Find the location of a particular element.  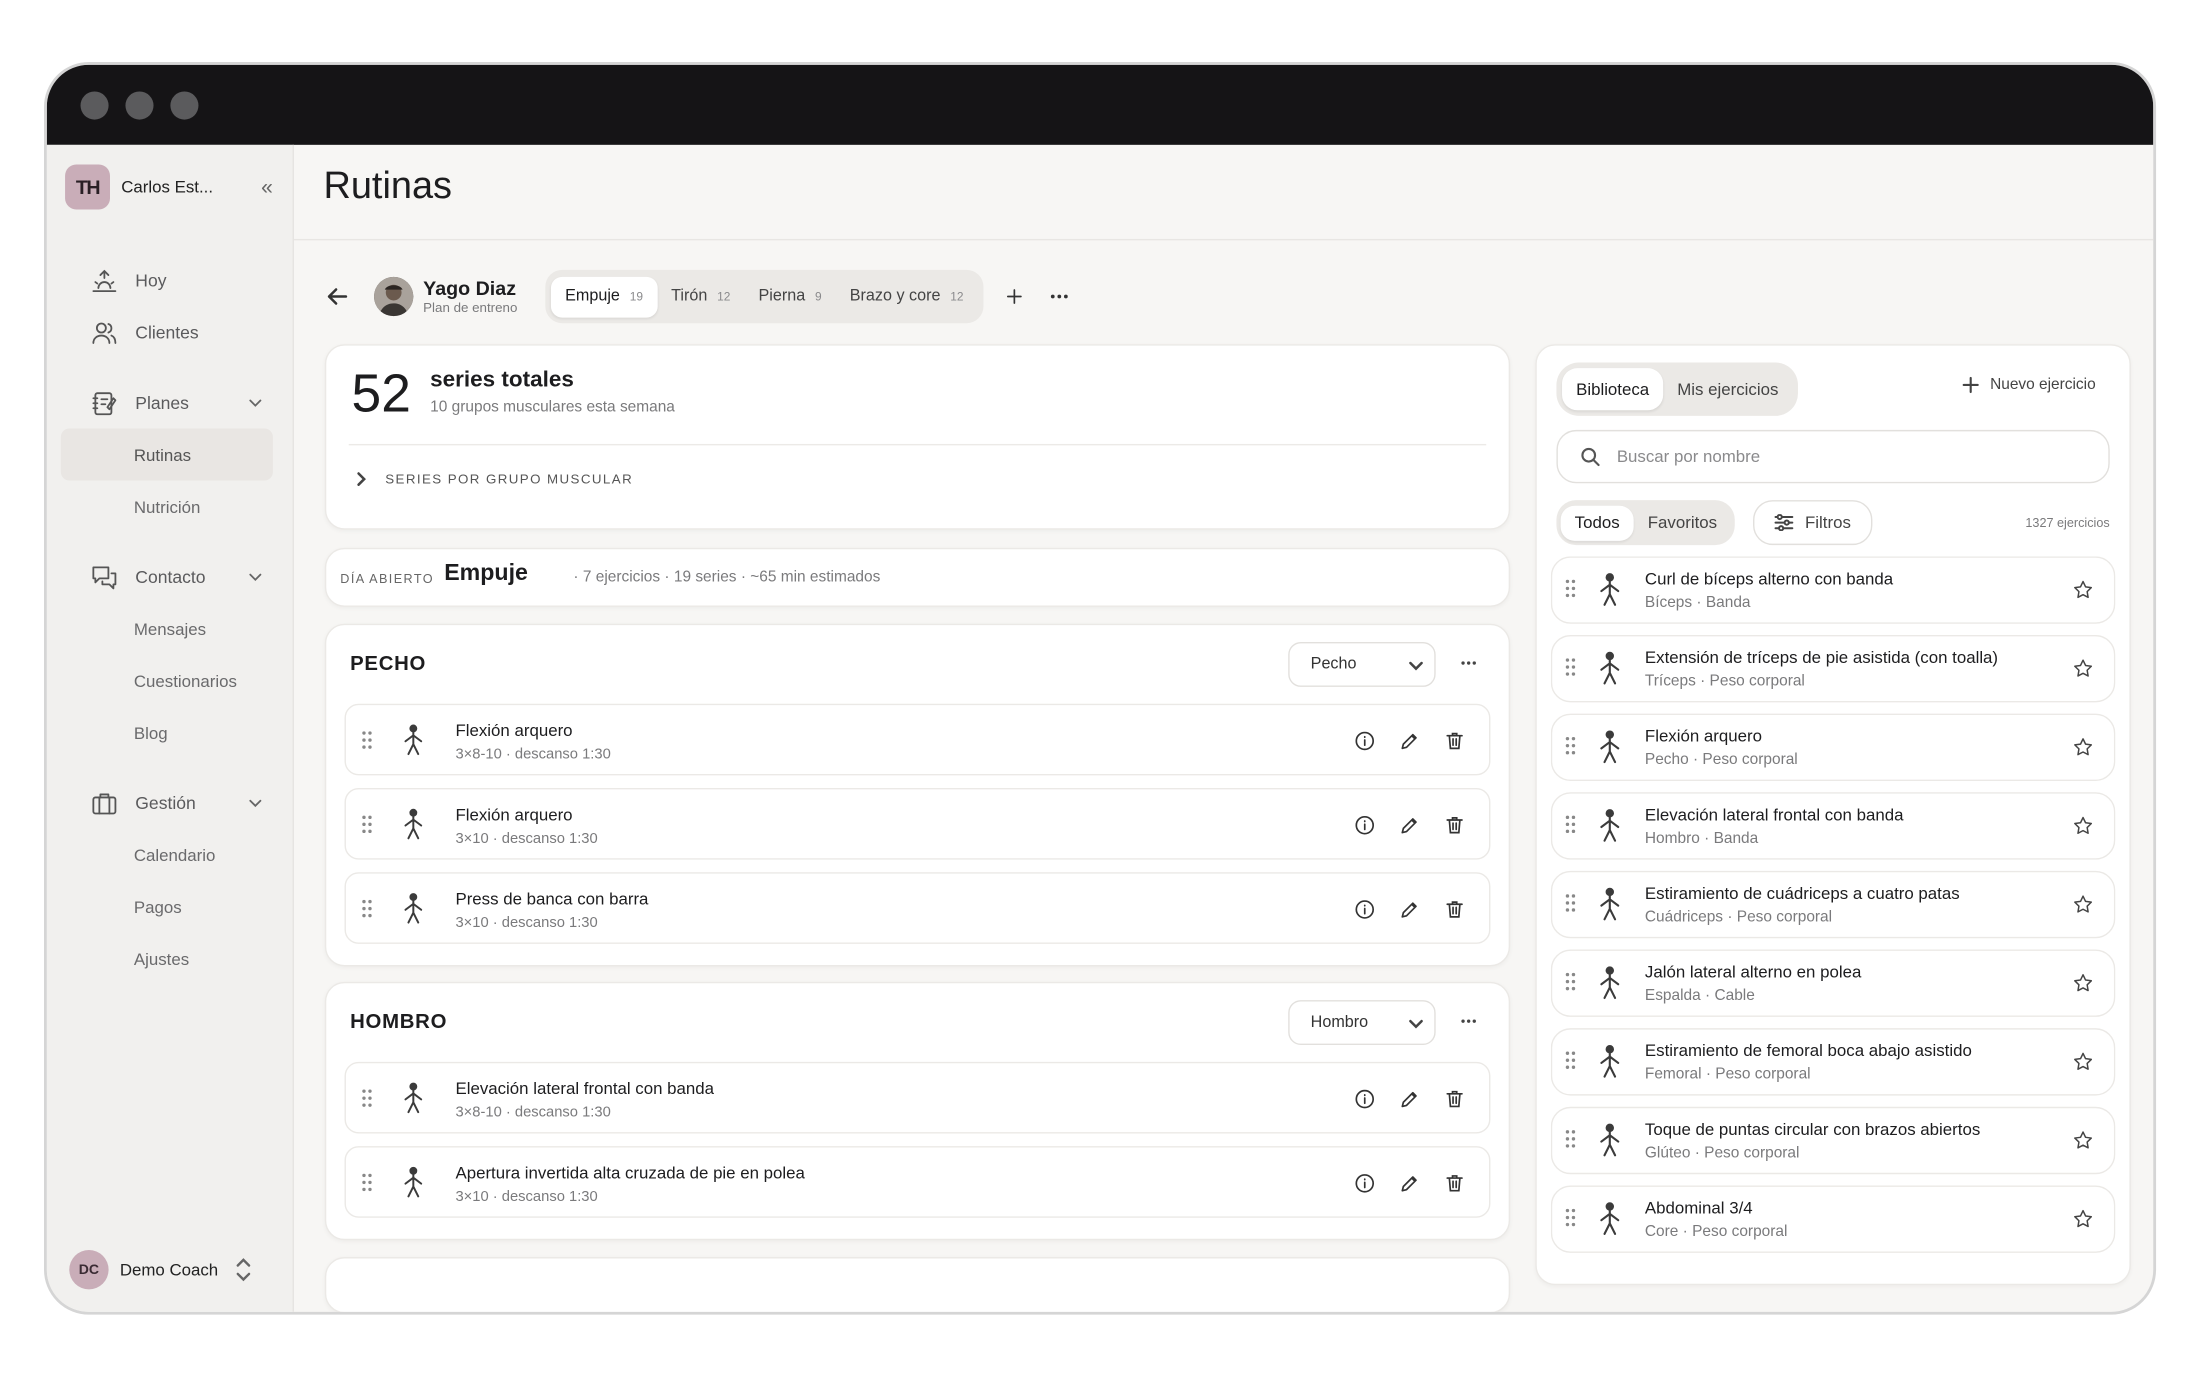

exercise-row: Flexión arquero 3×8-10 · descanso 1:30 is located at coordinates (917, 739).